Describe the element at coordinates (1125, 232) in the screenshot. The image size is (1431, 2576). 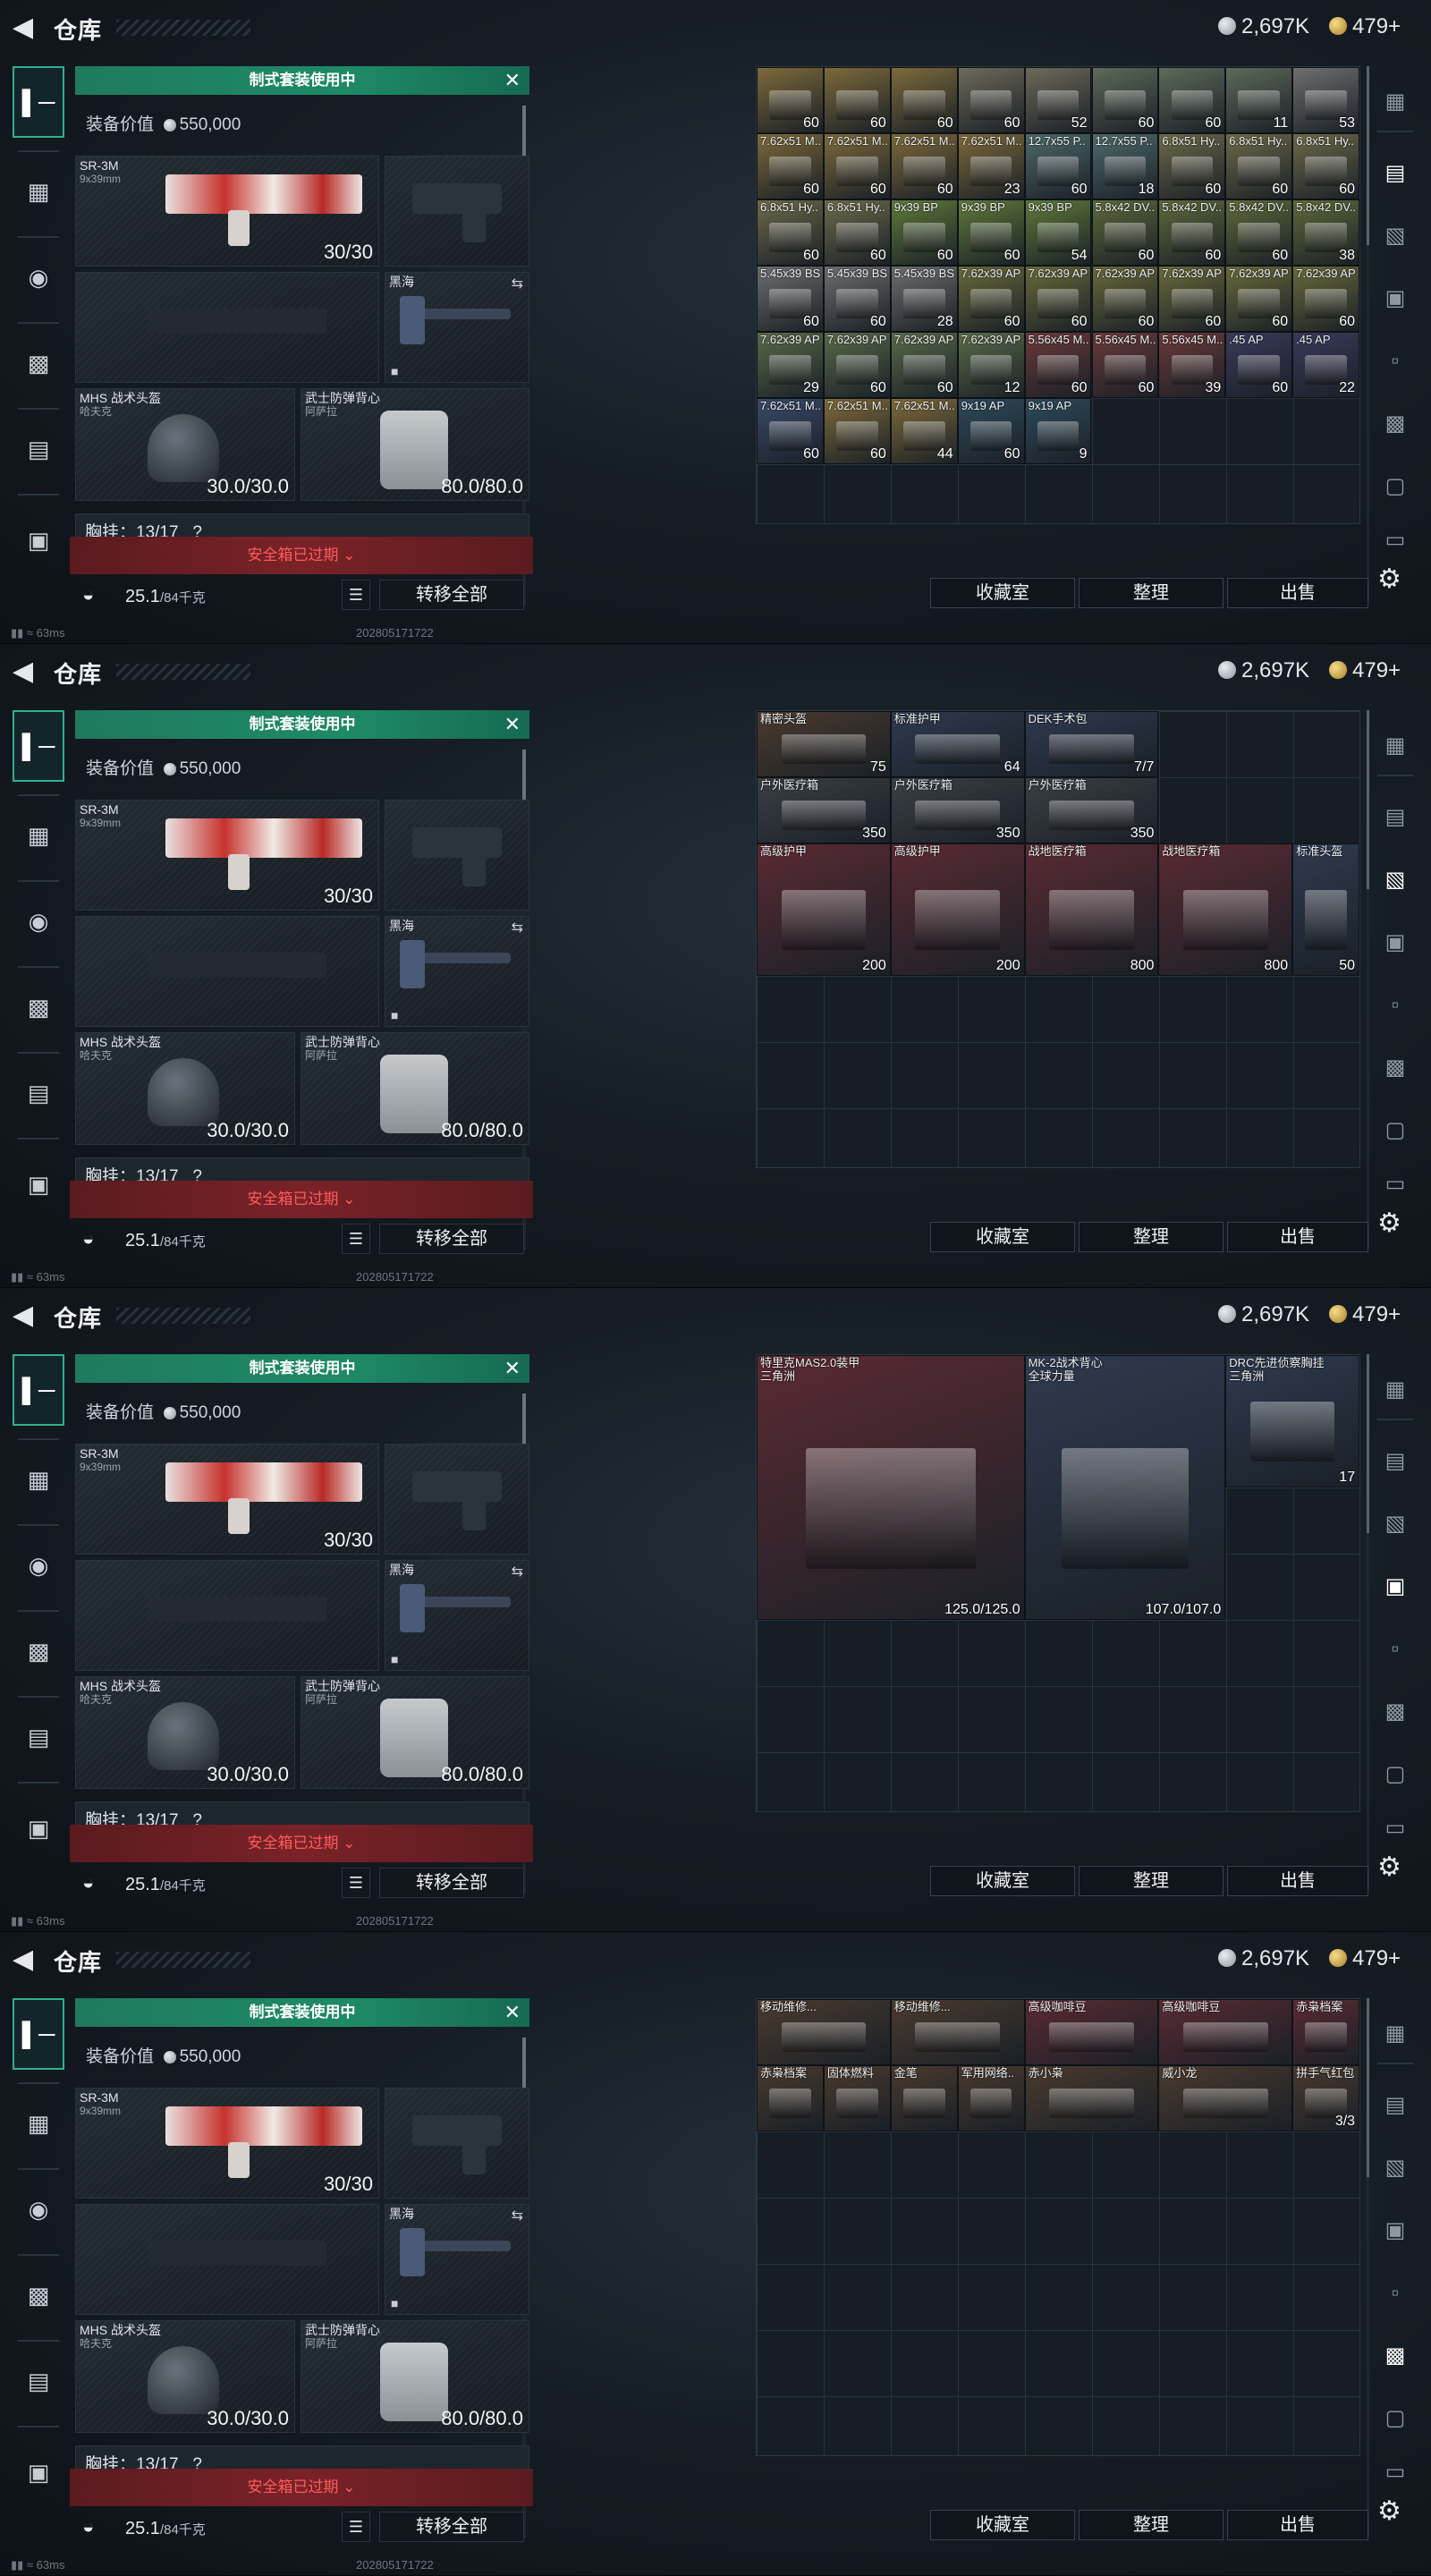
I see `stash-item: 5.8x42 DV.. 60` at that location.